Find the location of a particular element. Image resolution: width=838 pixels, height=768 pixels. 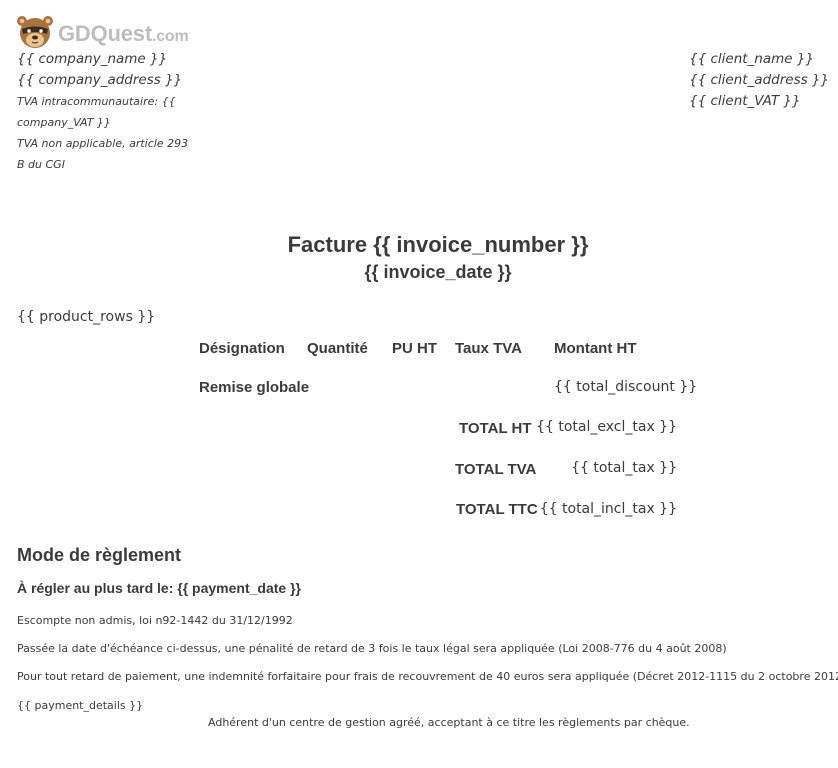

total-ttc-value: {{ total_incl_tax }} is located at coordinates (608, 509).